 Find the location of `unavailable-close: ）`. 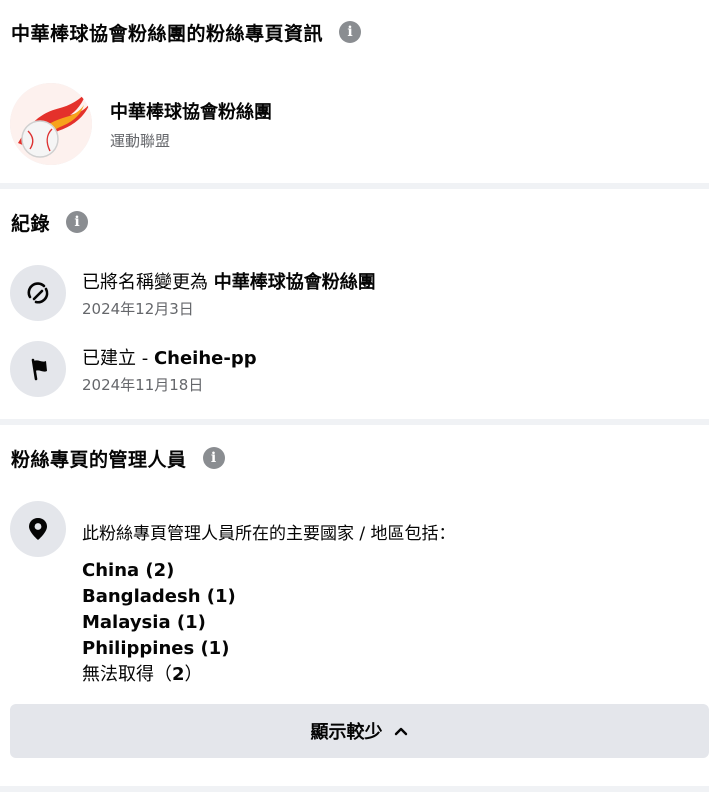

unavailable-close: ） is located at coordinates (193, 674).